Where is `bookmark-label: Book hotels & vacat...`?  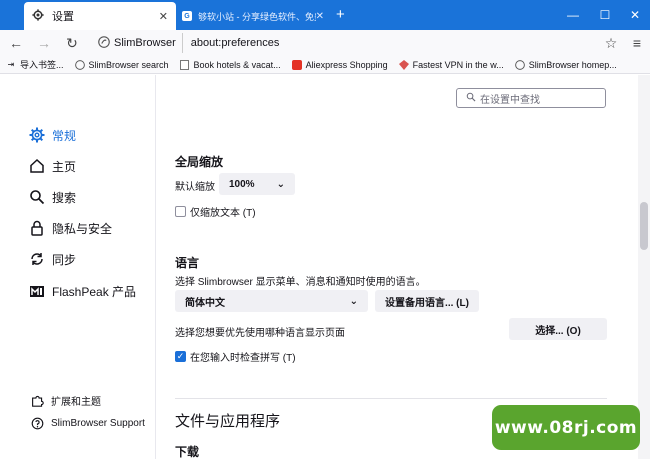
bookmark-label: Book hotels & vacat... is located at coordinates (237, 64).